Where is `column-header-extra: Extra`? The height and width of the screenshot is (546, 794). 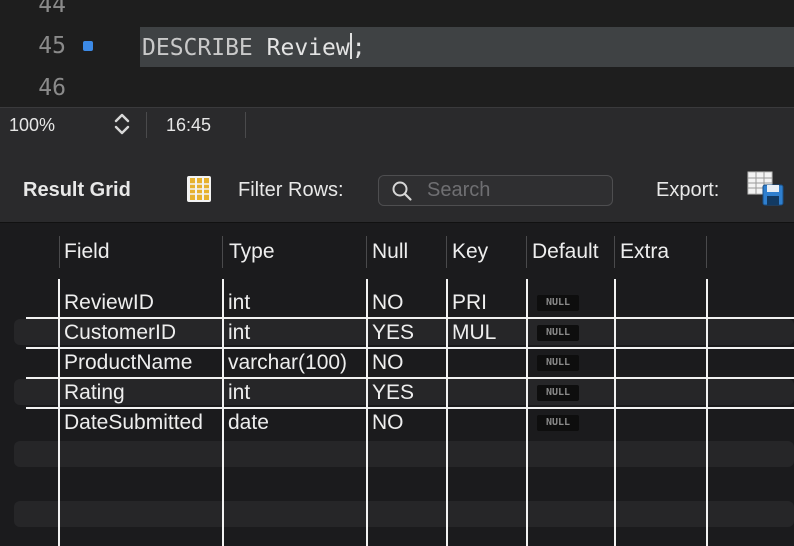
column-header-extra: Extra is located at coordinates (644, 252).